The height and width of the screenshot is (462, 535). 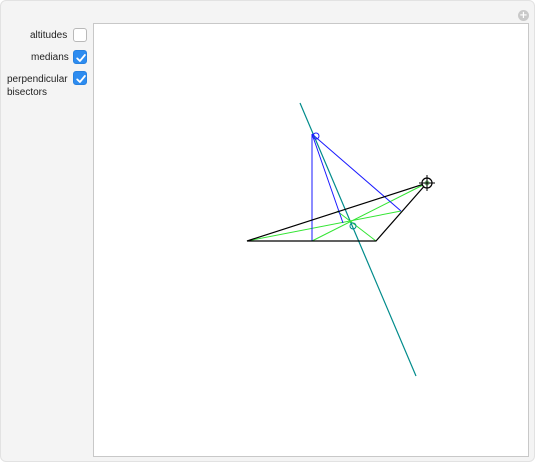 I want to click on perpendicular-bisectors-checkbox, so click(x=80, y=78).